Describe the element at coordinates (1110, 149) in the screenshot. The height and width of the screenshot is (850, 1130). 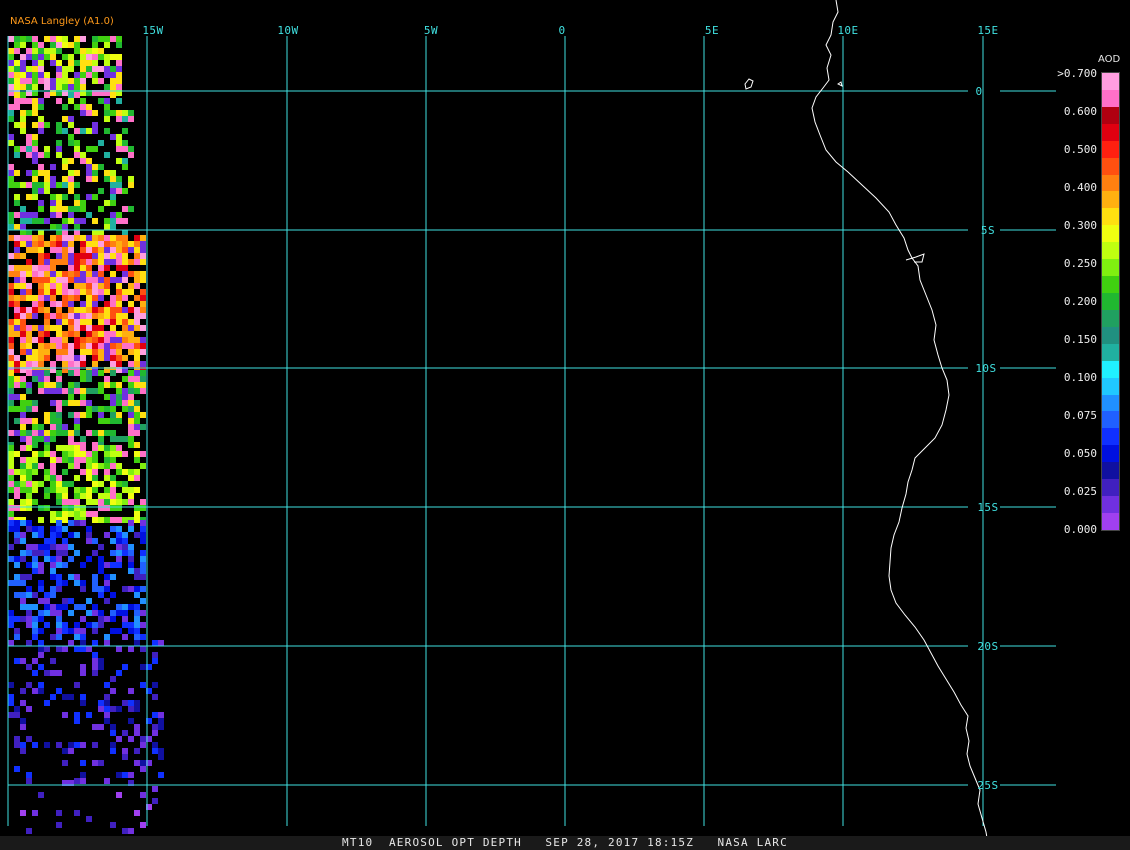
I see `legend-swatch` at that location.